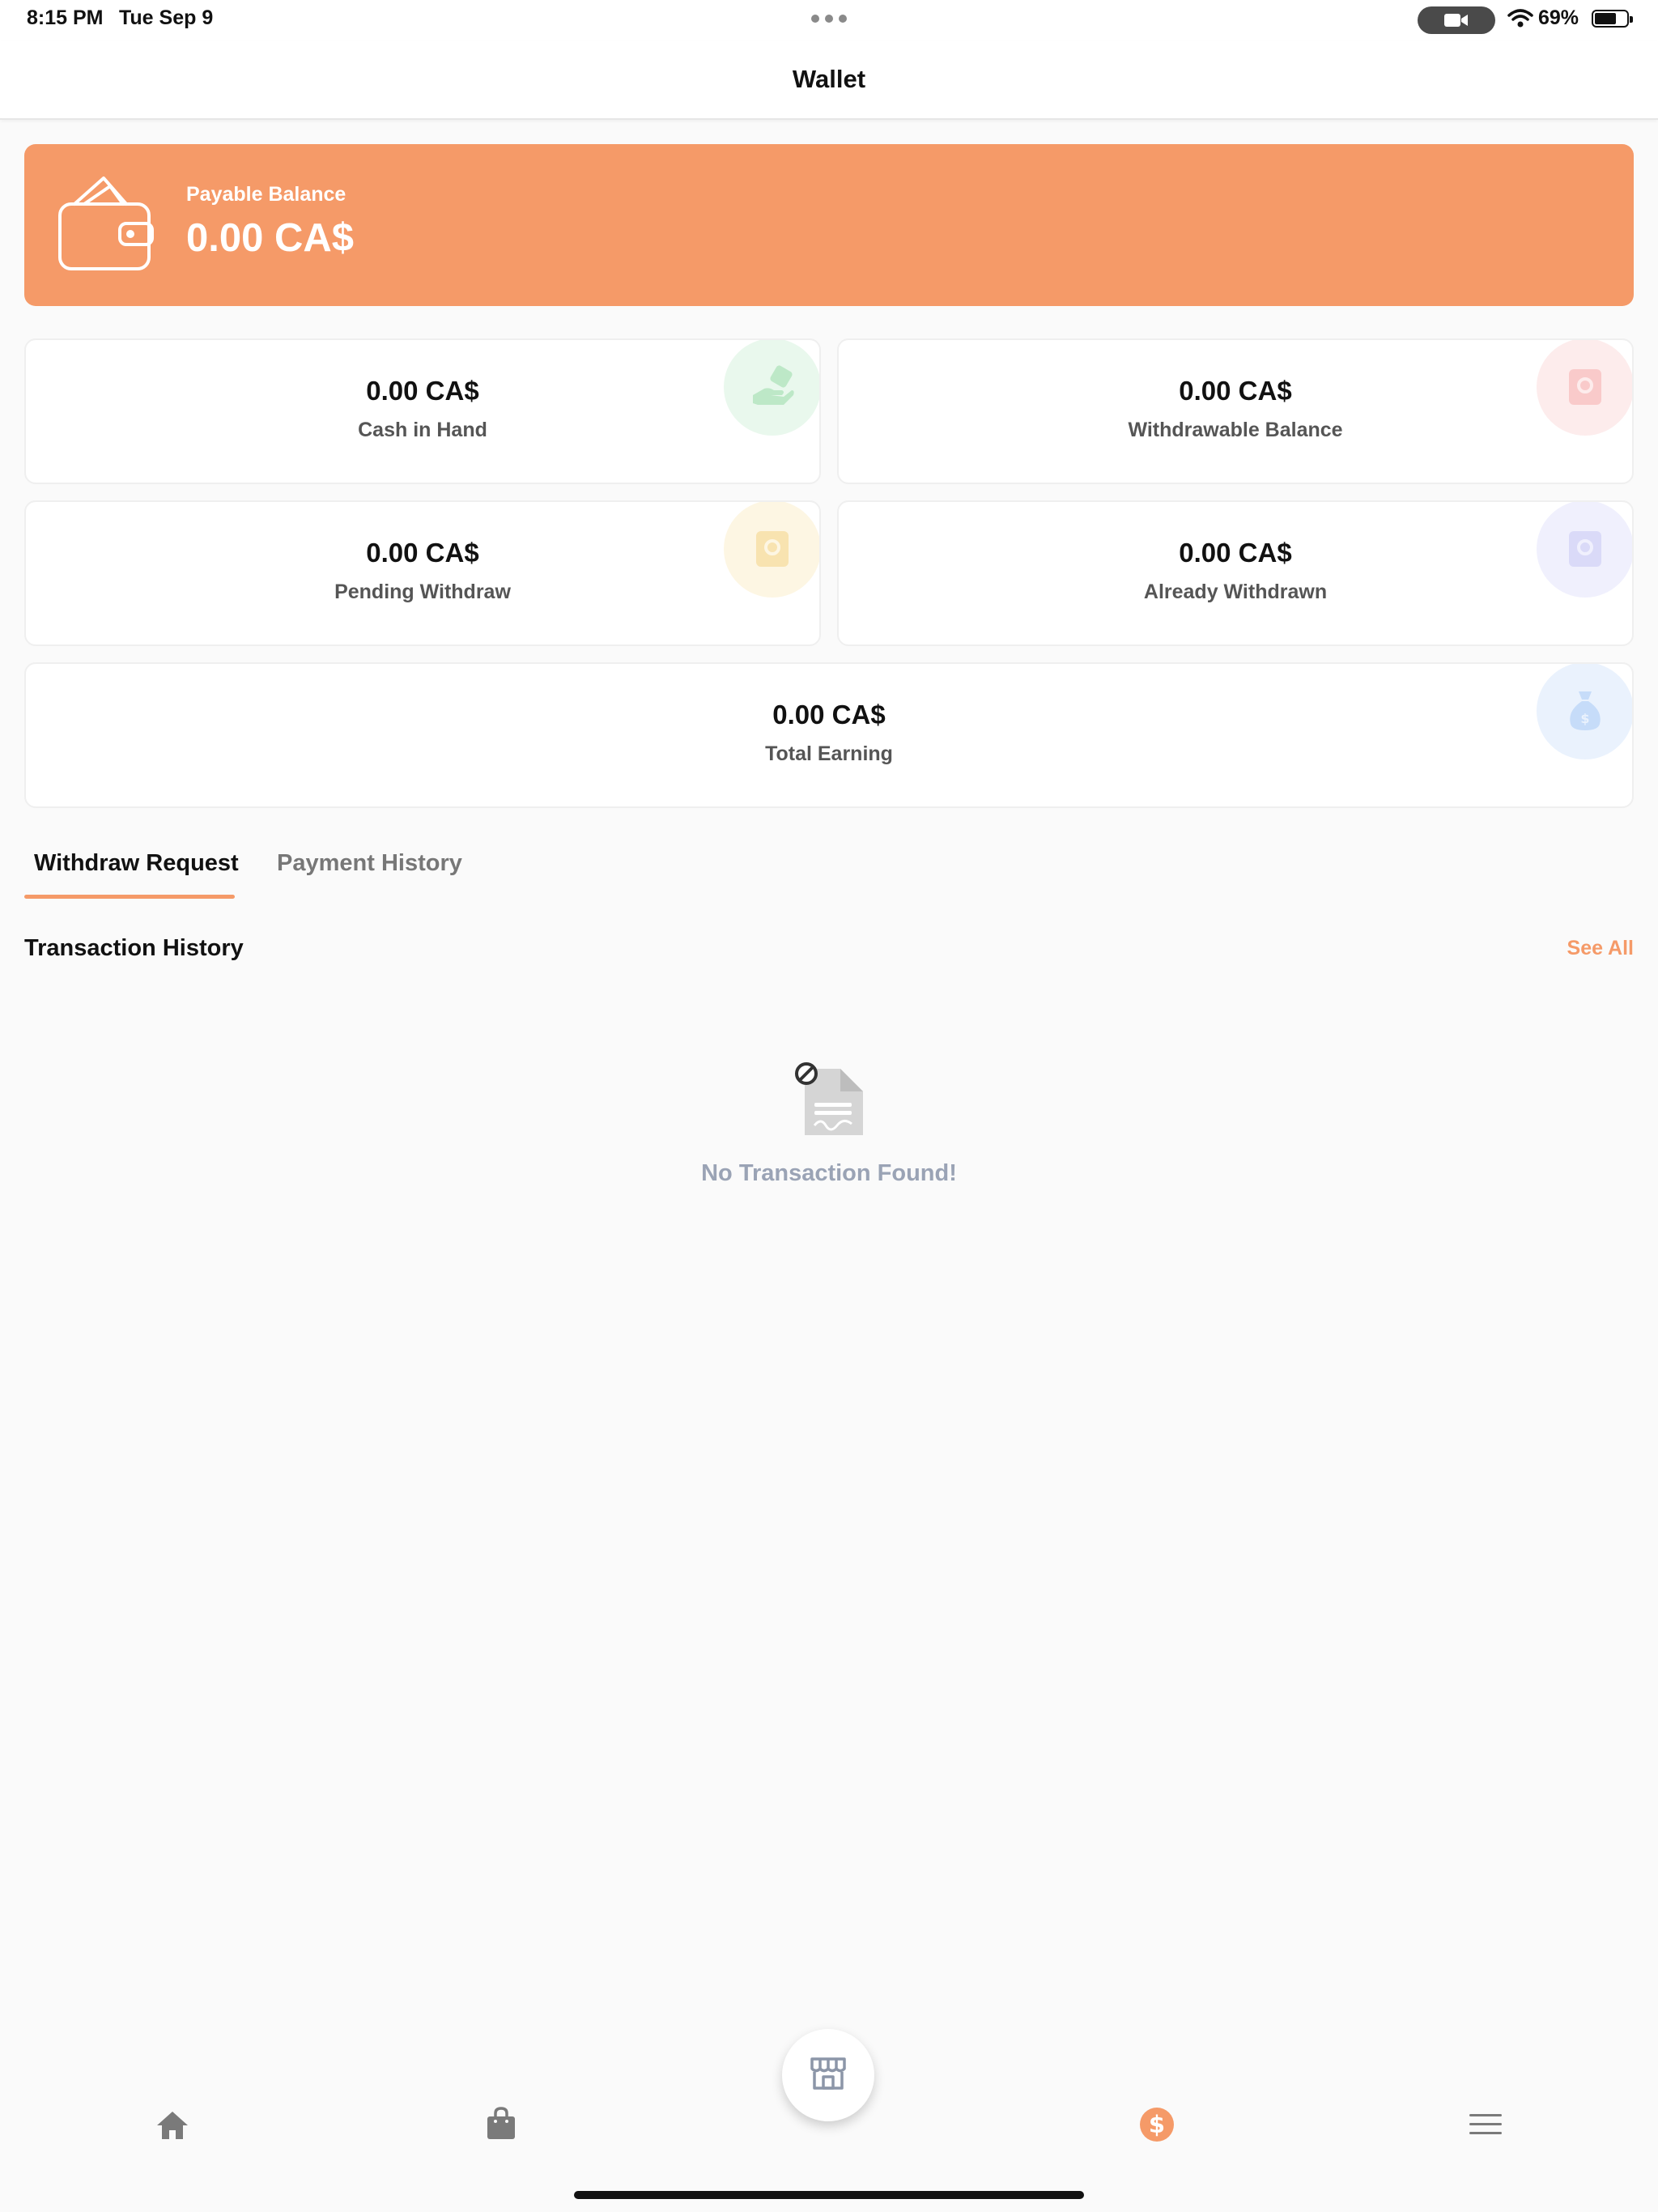 Image resolution: width=1658 pixels, height=2212 pixels. What do you see at coordinates (829, 2195) in the screenshot?
I see `home-indicator` at bounding box center [829, 2195].